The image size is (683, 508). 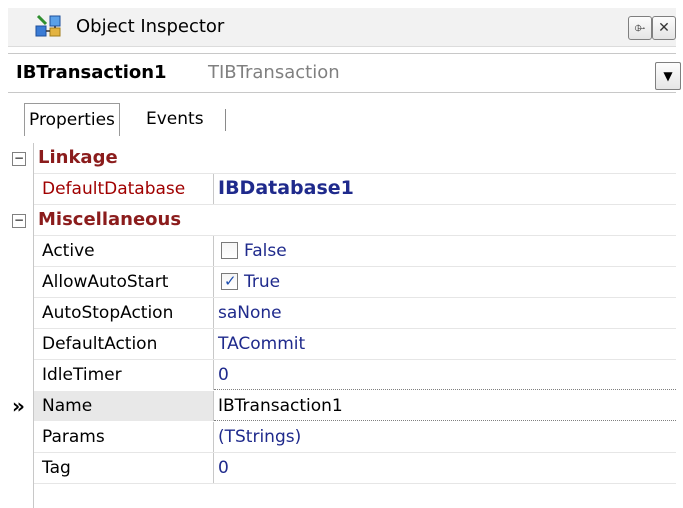 I want to click on checkmark-icon: ✓, so click(x=230, y=281).